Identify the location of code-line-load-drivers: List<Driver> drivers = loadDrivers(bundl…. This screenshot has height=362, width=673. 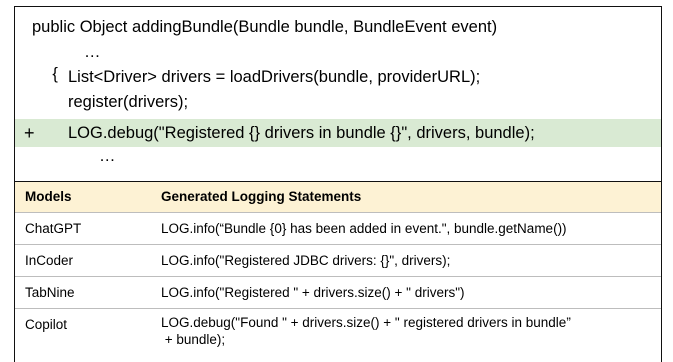
(274, 77).